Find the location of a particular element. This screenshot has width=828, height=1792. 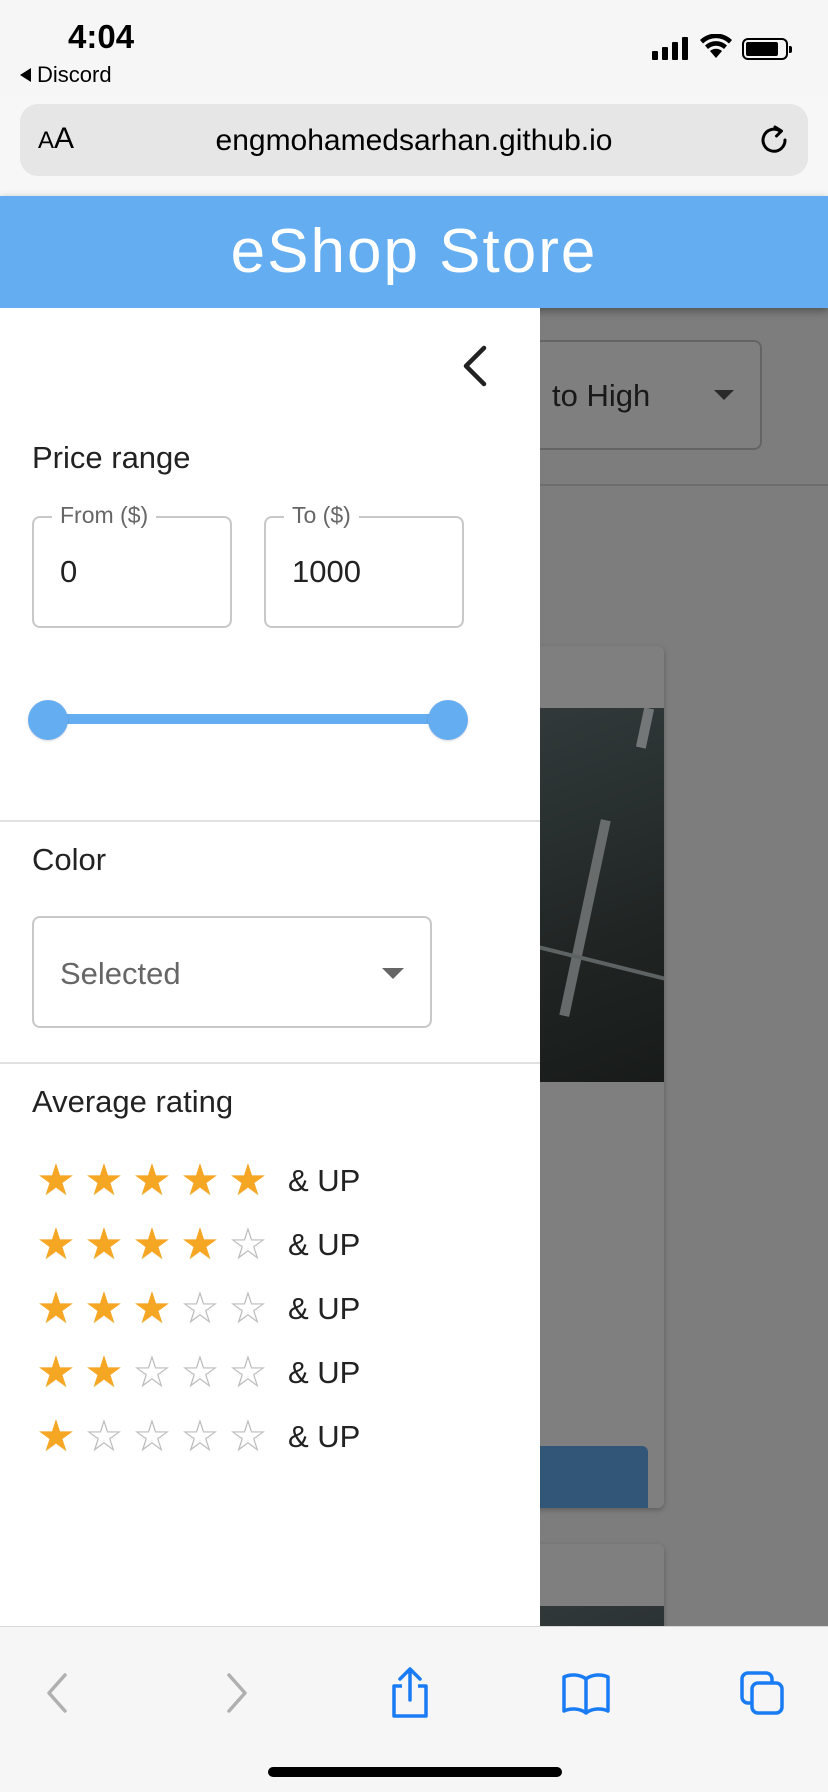

price-range-title: Price range is located at coordinates (111, 457).